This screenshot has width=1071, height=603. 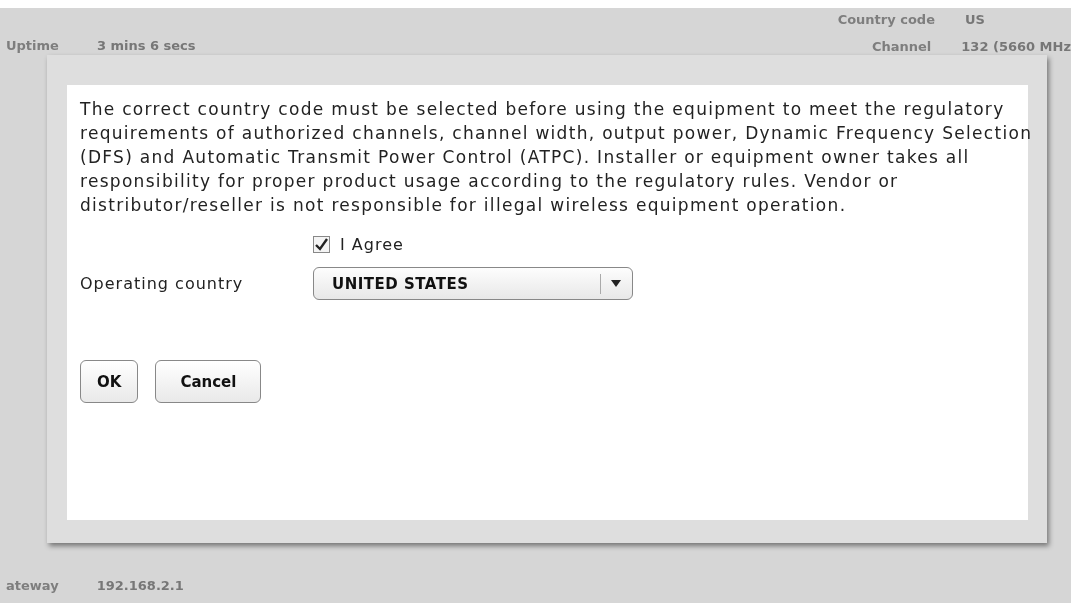 What do you see at coordinates (886, 19) in the screenshot?
I see `info-label: Country code` at bounding box center [886, 19].